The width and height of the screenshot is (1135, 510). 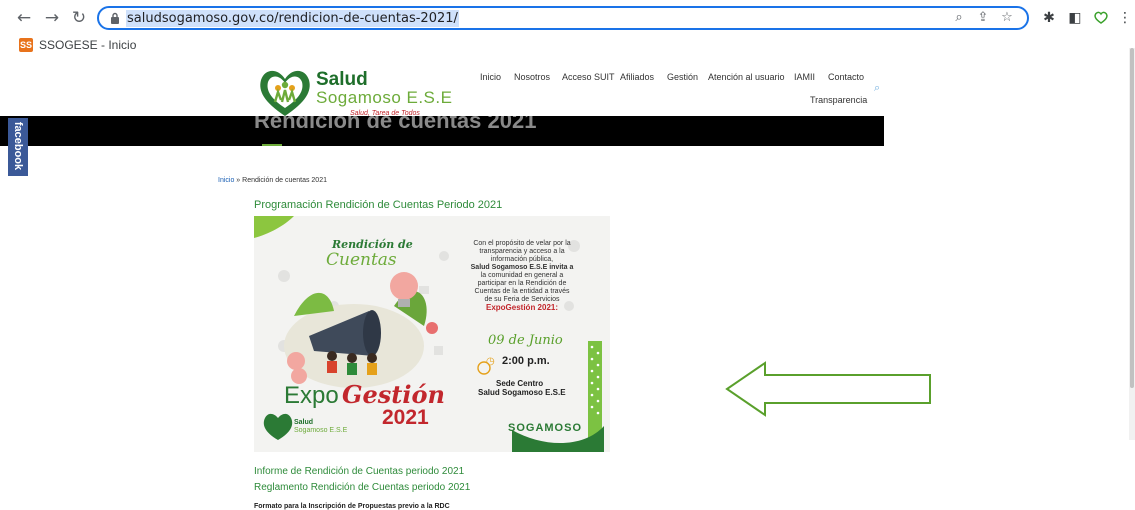 I want to click on bookmark-star-icon: ☆, so click(x=1007, y=18).